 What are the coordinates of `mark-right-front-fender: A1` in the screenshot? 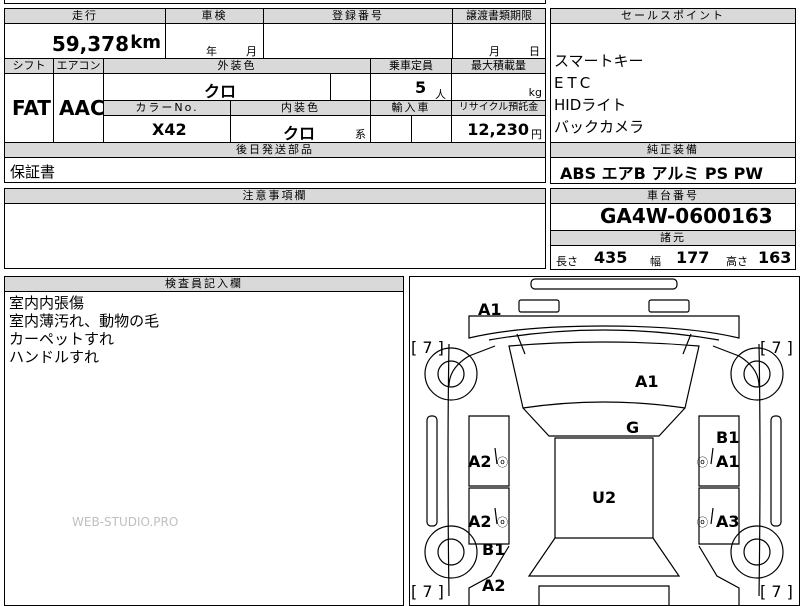 It's located at (728, 461).